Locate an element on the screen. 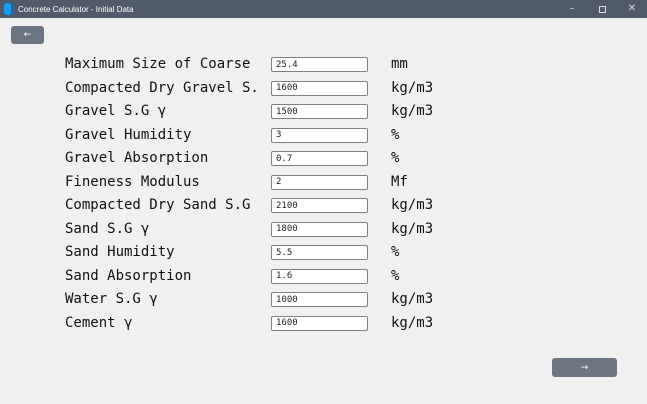 This screenshot has width=647, height=404. fineness-modulus-input is located at coordinates (319, 182).